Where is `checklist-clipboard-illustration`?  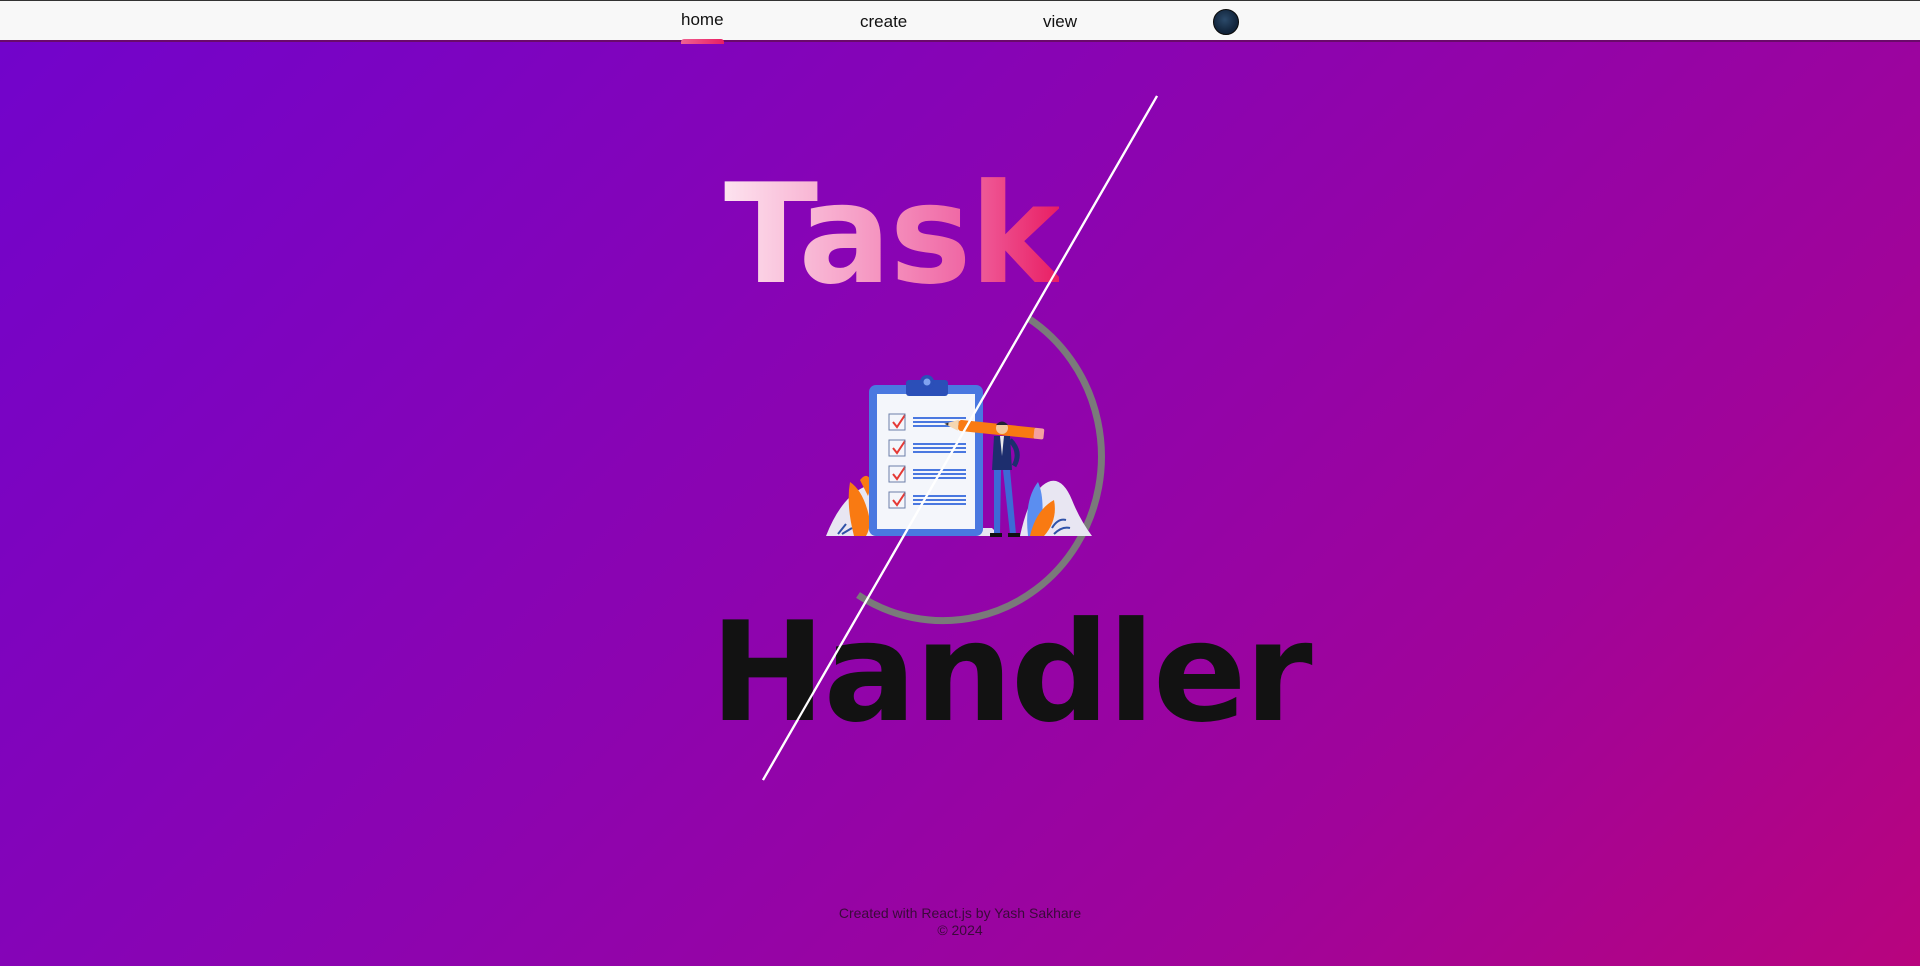 checklist-clipboard-illustration is located at coordinates (959, 456).